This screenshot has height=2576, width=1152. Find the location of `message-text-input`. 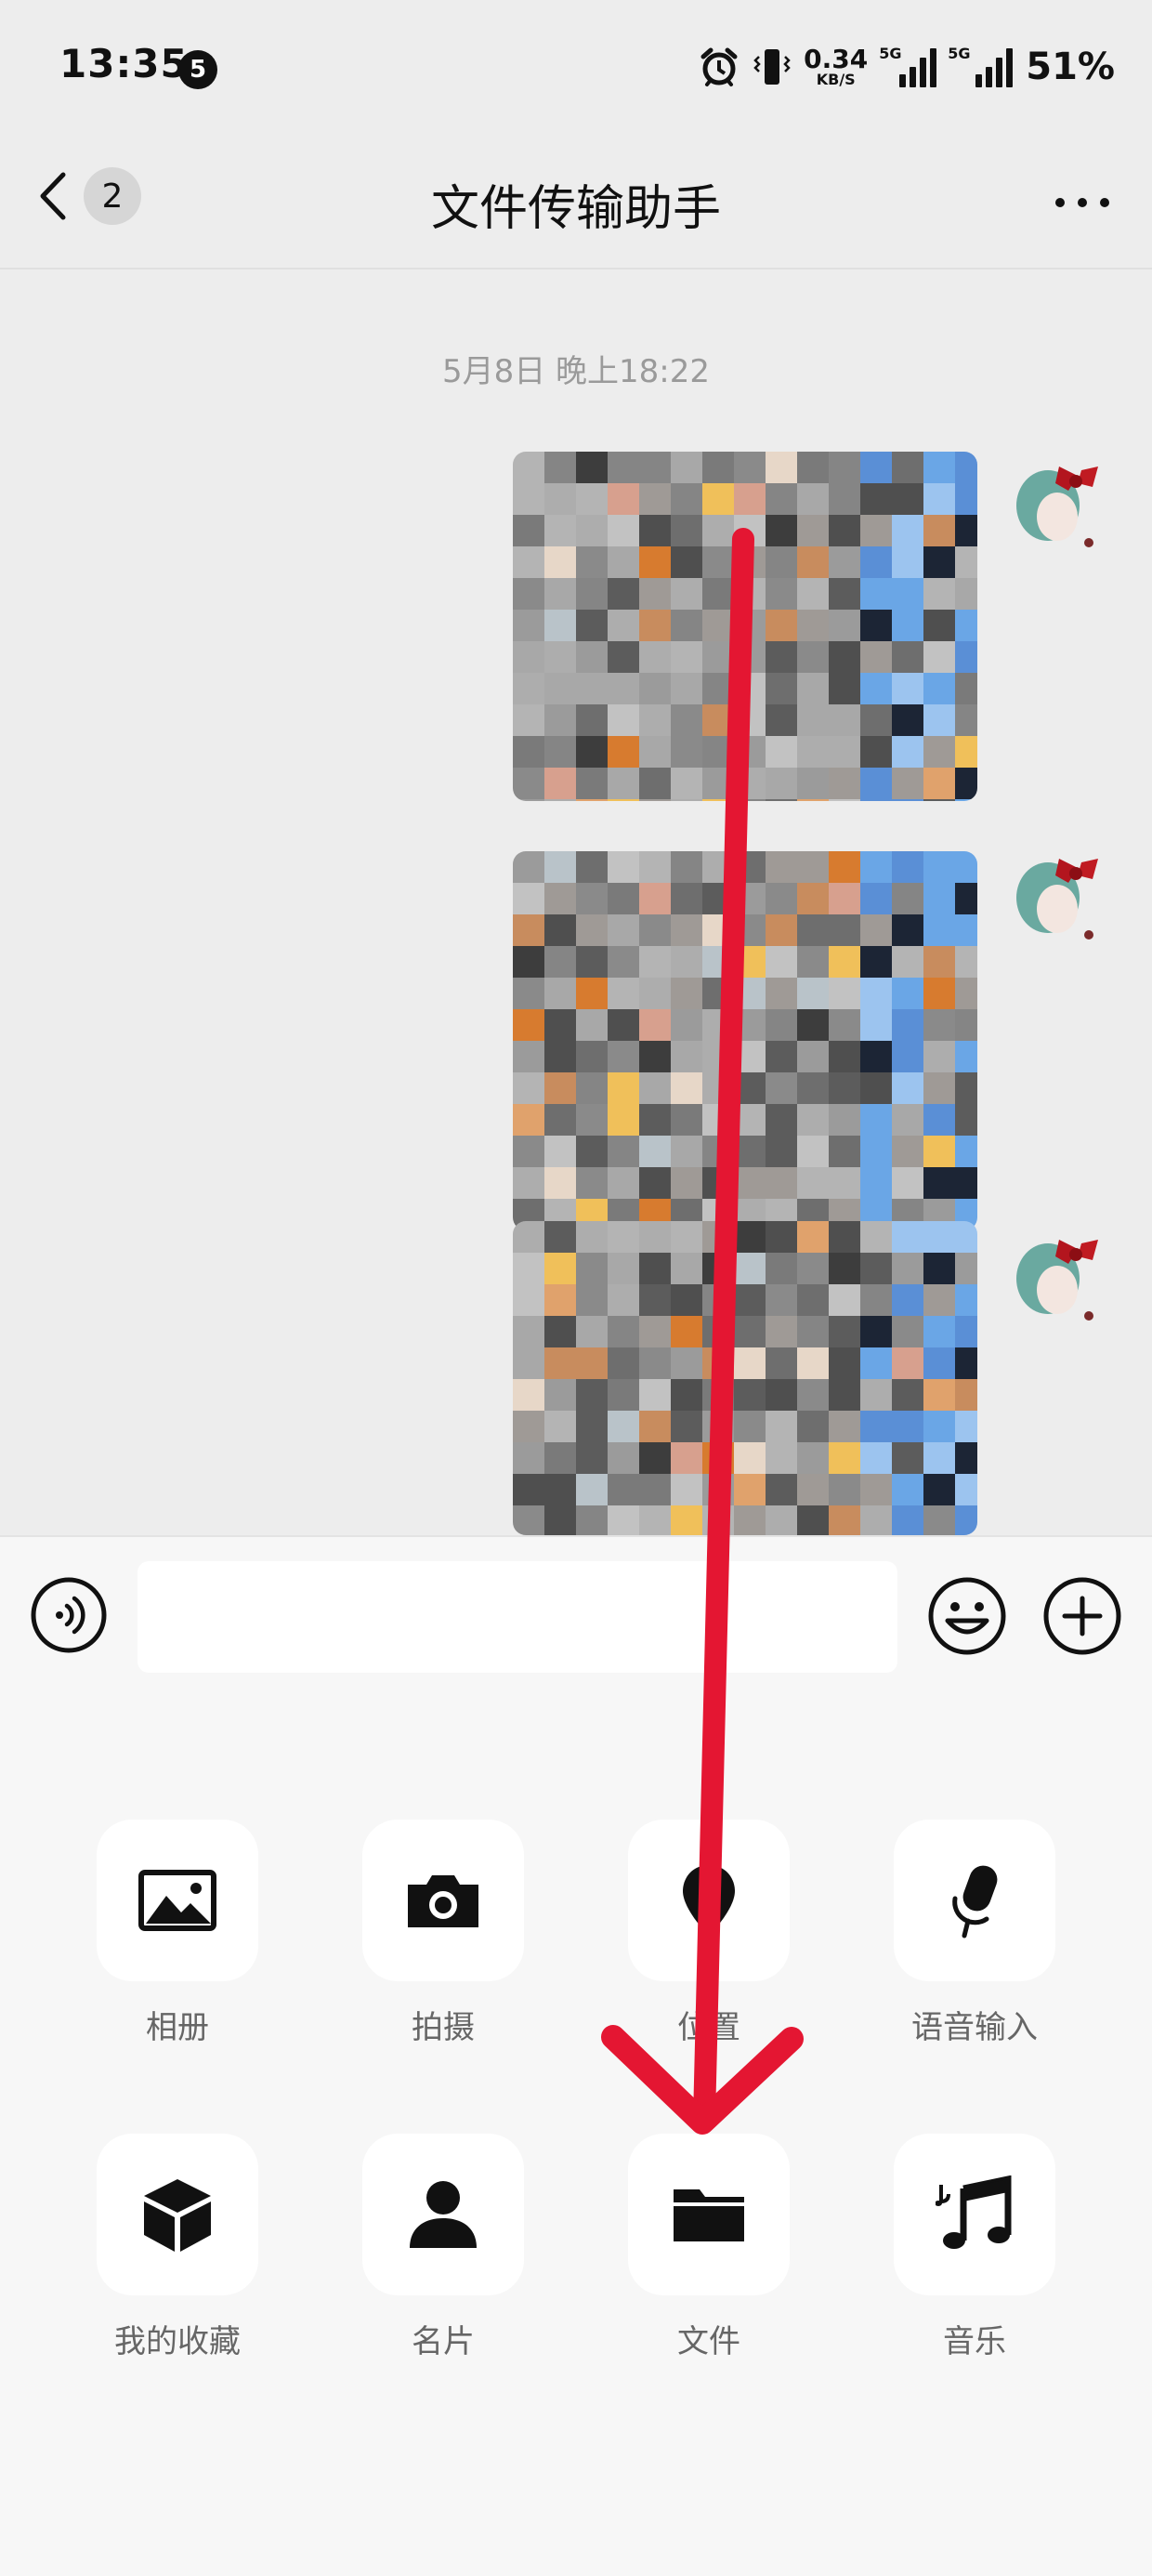

message-text-input is located at coordinates (517, 1617).